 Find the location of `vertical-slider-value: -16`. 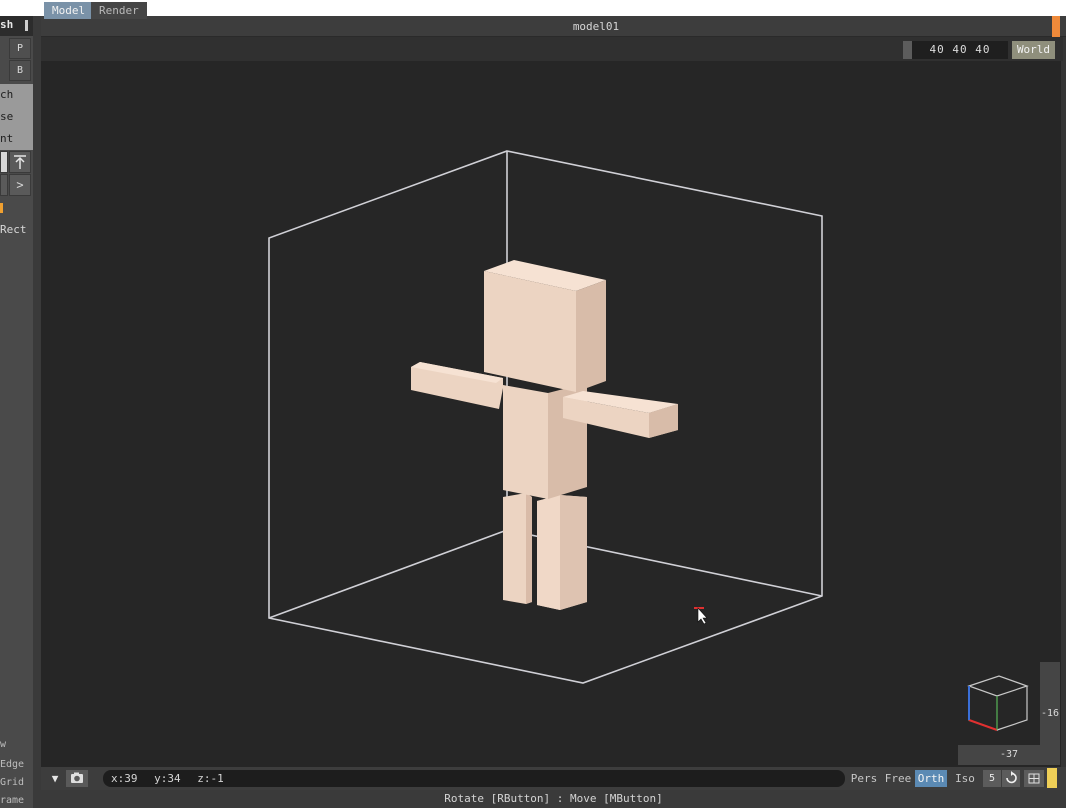

vertical-slider-value: -16 is located at coordinates (1050, 713).